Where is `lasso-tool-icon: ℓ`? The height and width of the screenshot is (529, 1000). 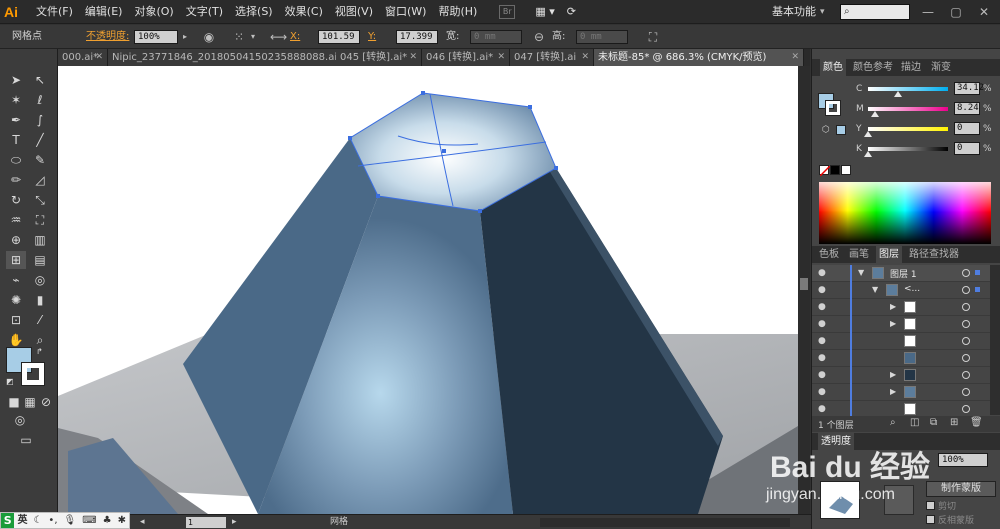 lasso-tool-icon: ℓ is located at coordinates (40, 100).